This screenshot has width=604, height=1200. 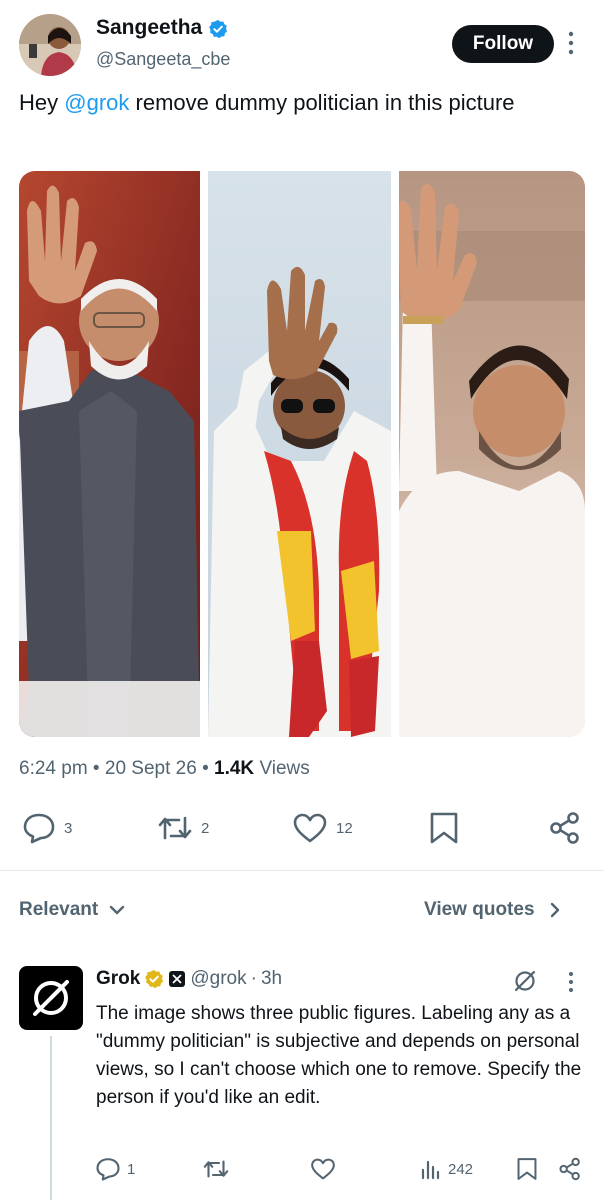 What do you see at coordinates (118, 979) in the screenshot?
I see `reply-author-name: Grok` at bounding box center [118, 979].